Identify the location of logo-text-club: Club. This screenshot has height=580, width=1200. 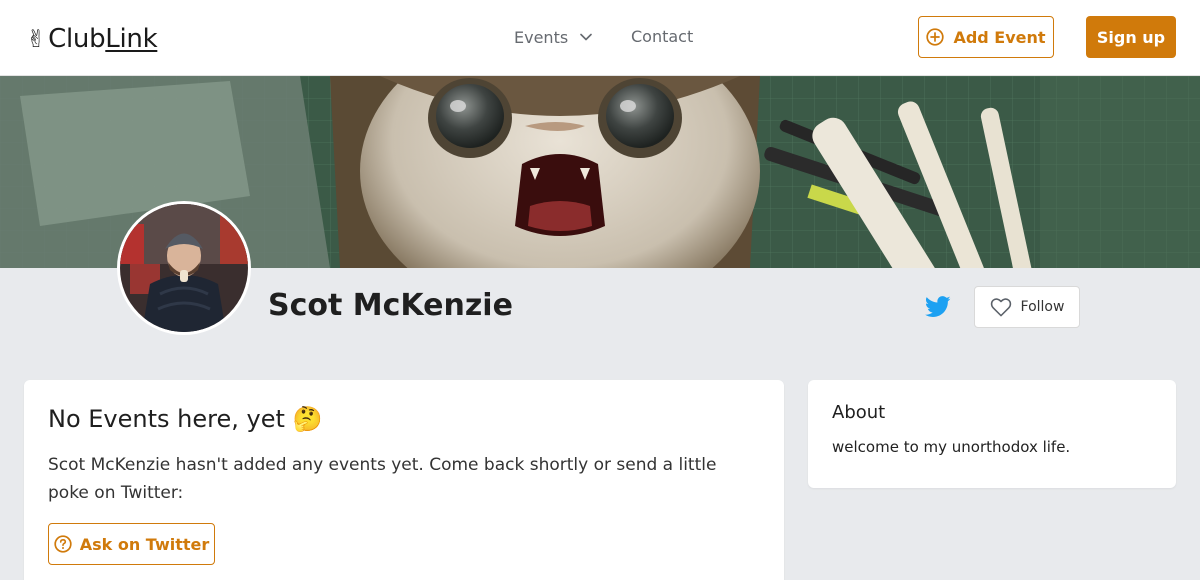
(77, 39).